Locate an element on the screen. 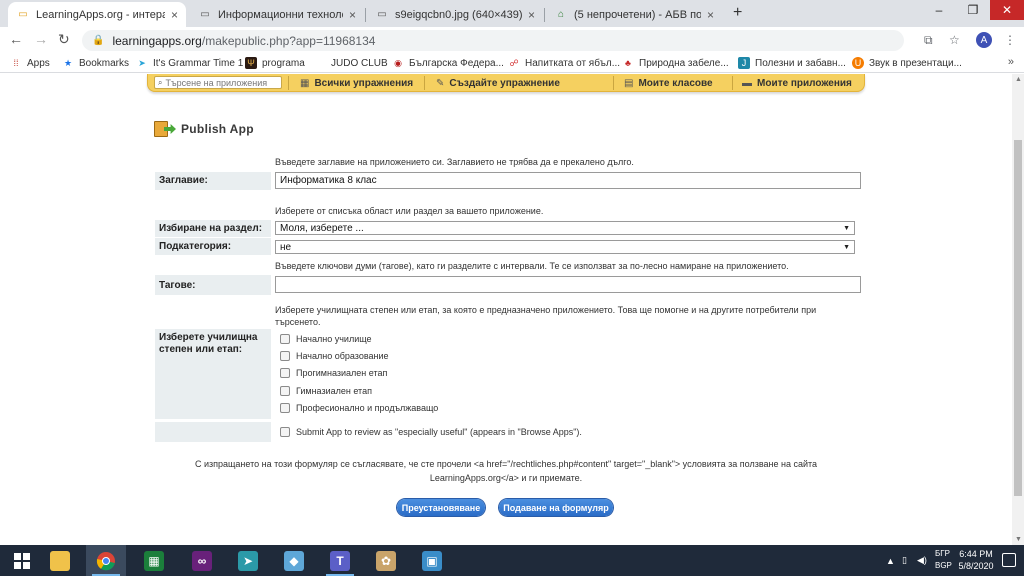 This screenshot has width=1024, height=576. app-search-input: ⌕ Търсене на приложения is located at coordinates (218, 82).